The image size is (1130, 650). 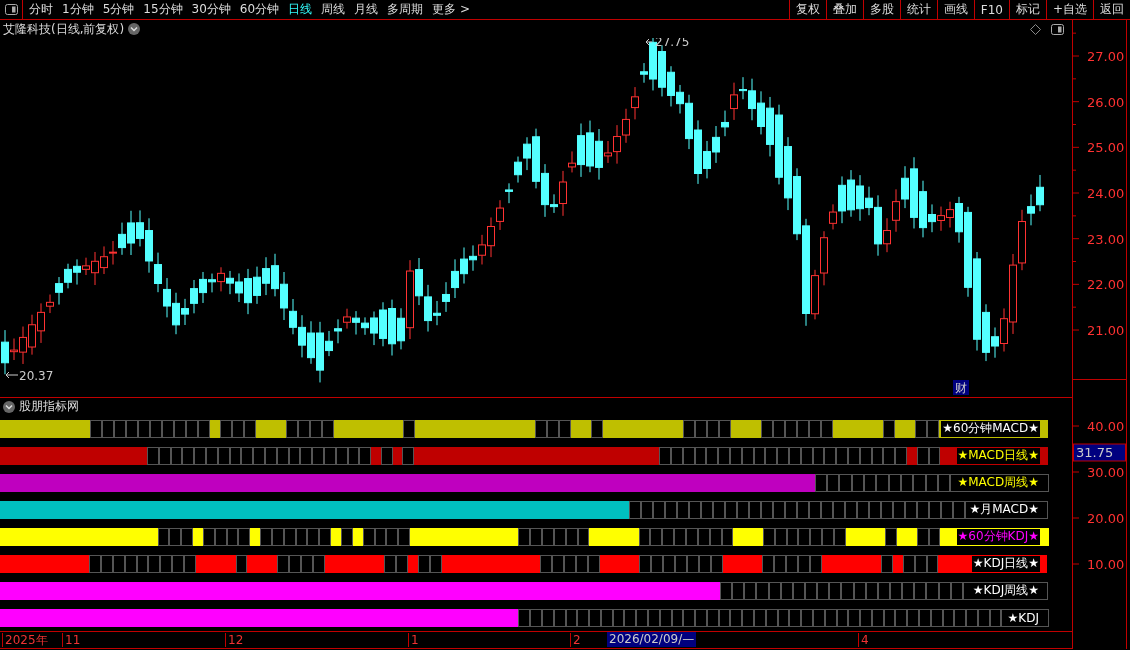 What do you see at coordinates (333, 9) in the screenshot?
I see `period-tab: 周线` at bounding box center [333, 9].